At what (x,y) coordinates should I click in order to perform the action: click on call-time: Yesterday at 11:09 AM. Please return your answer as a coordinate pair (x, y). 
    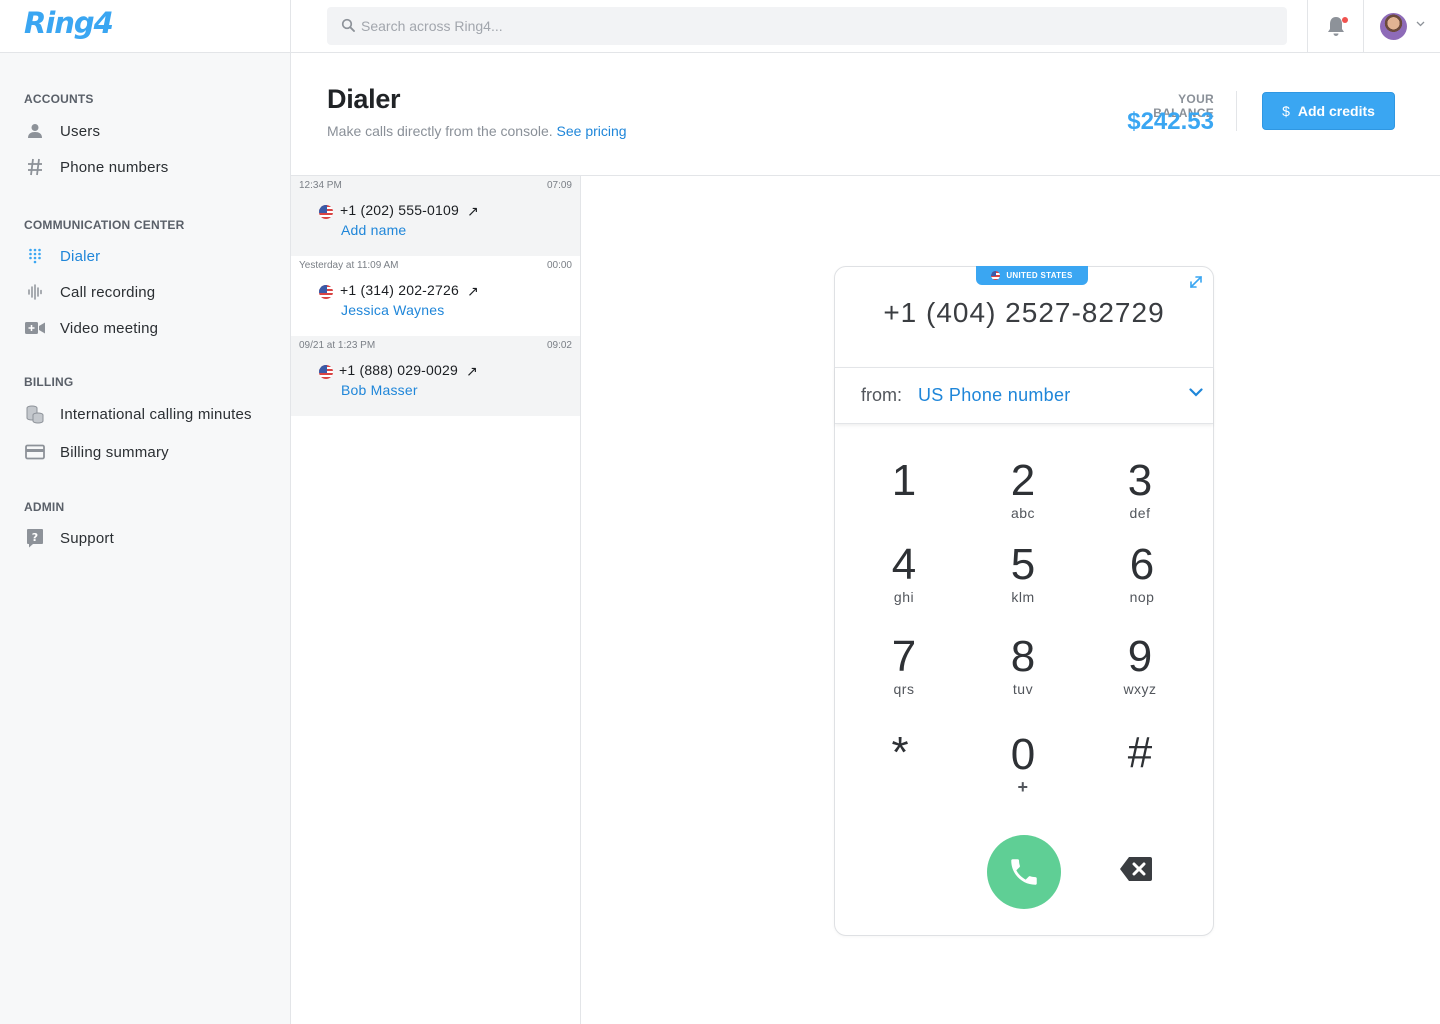
    Looking at the image, I should click on (349, 265).